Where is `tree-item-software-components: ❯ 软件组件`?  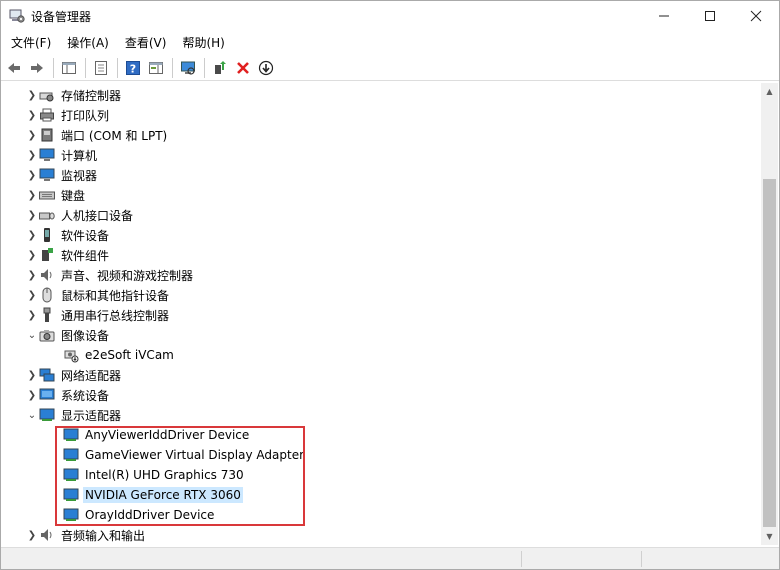
tree-item-software-components: ❯ 软件组件 is located at coordinates (68, 255).